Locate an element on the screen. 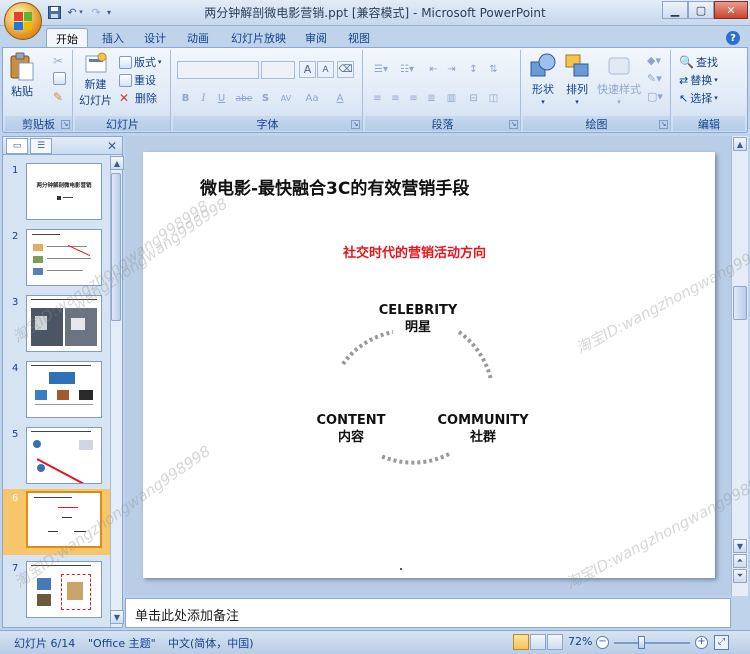 The height and width of the screenshot is (654, 750). close-button: ✕ is located at coordinates (731, 10).